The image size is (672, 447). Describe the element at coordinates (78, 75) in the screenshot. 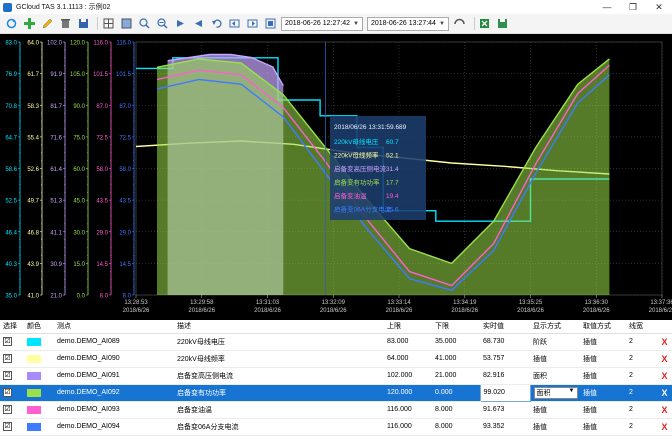

I see `y-tick-label: 105.0` at that location.